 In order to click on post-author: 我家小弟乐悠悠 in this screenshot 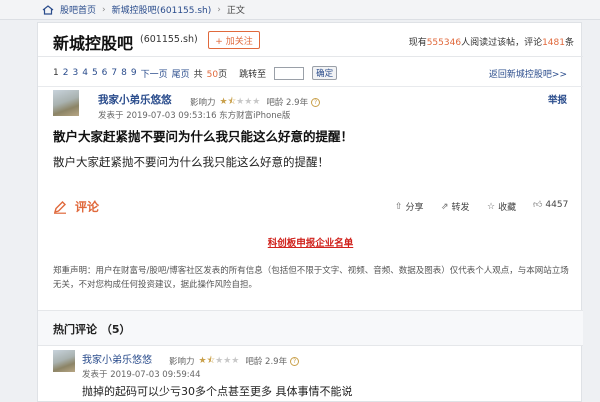, I will do `click(135, 99)`.